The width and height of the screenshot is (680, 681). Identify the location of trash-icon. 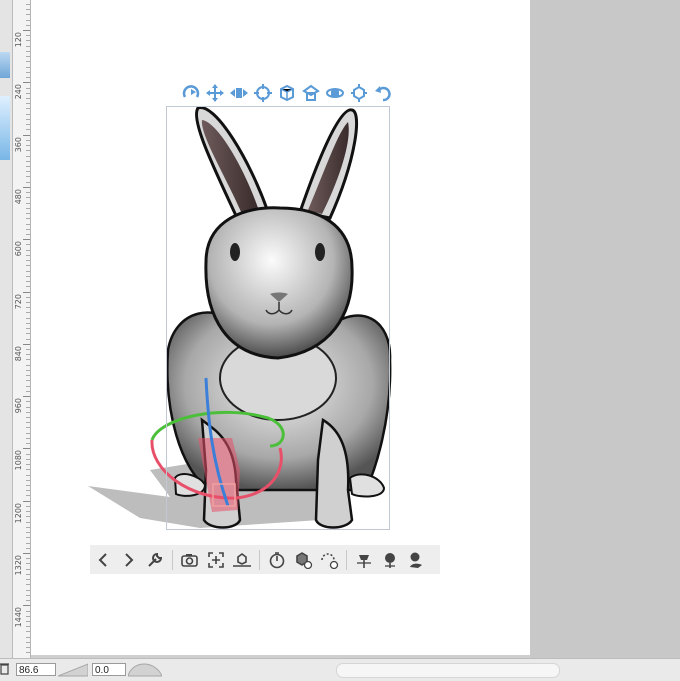
(4, 669).